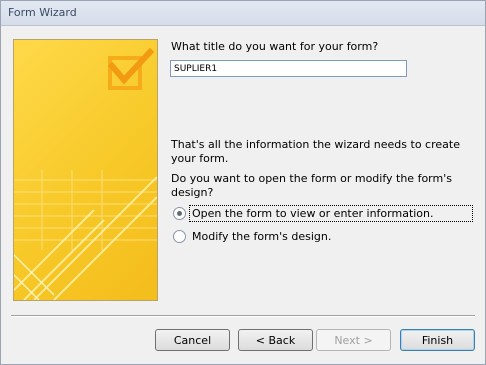 This screenshot has height=365, width=486. I want to click on next-button: Next >, so click(353, 340).